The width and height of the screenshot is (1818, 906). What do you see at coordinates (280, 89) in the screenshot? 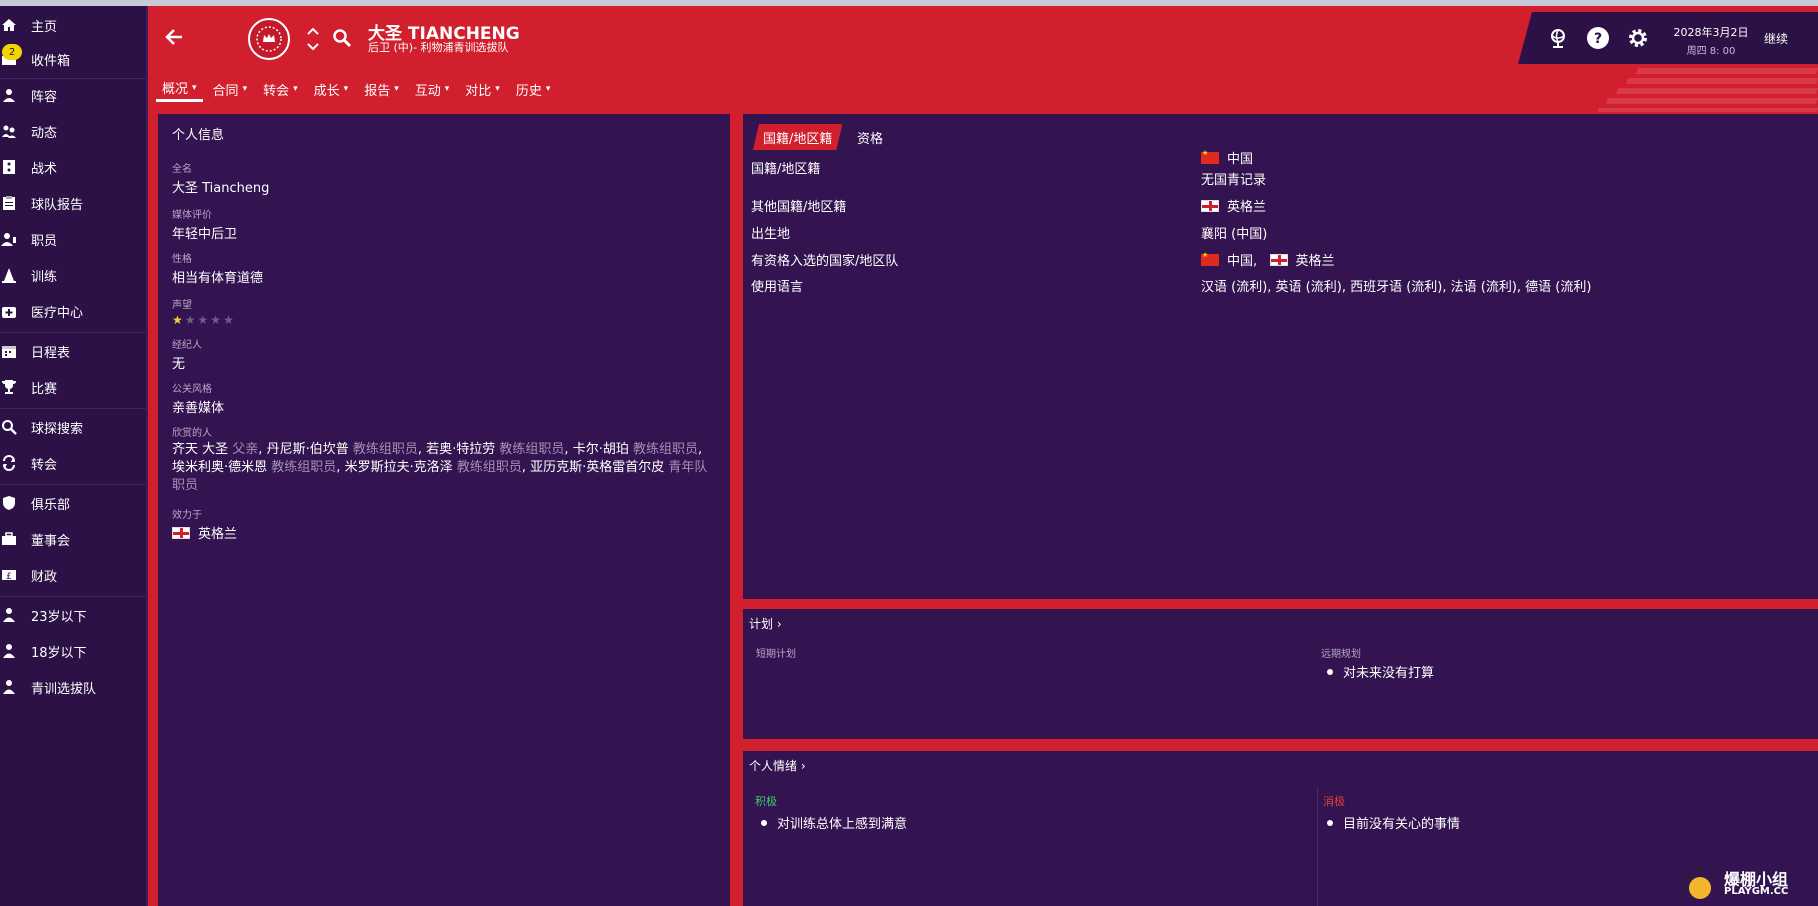
I see `tab-transfer: 转会 ▾` at bounding box center [280, 89].